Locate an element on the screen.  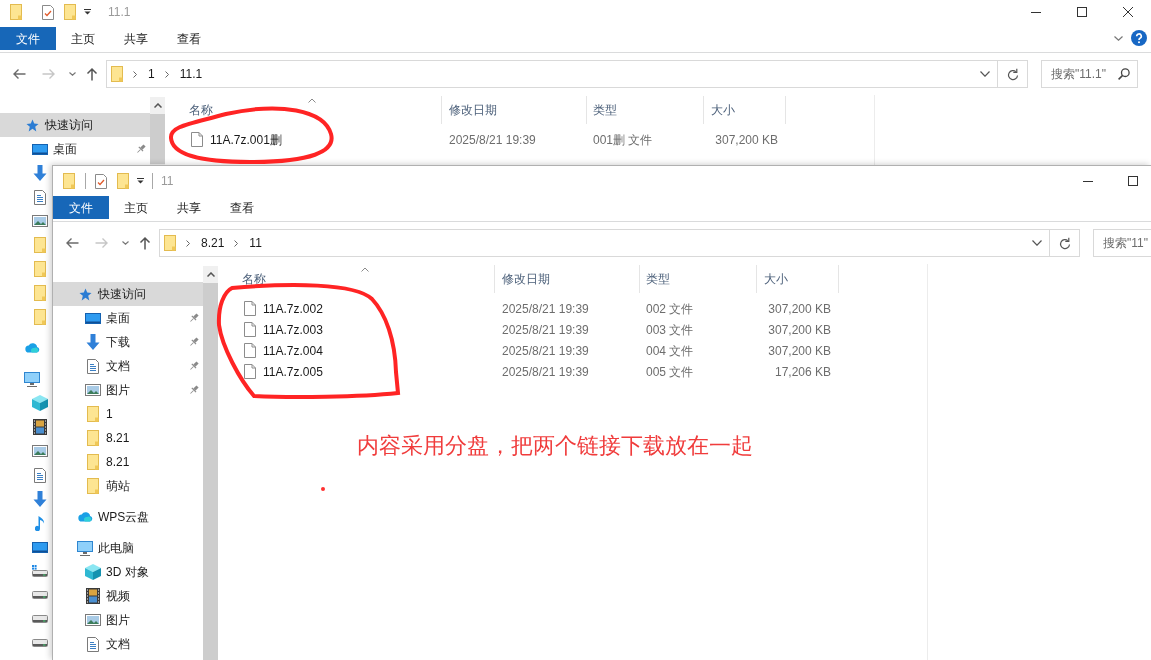
file-name: 11A.7z.002 is located at coordinates (293, 308).